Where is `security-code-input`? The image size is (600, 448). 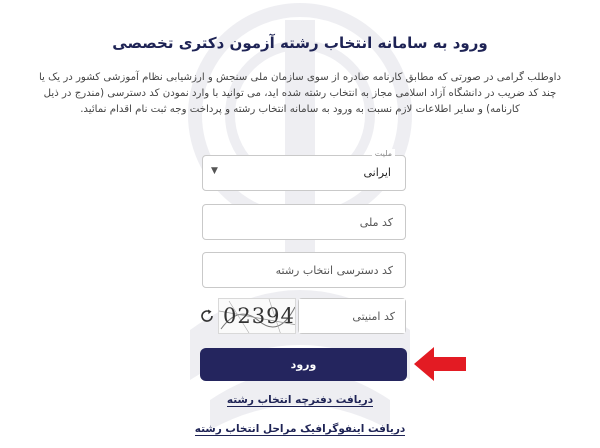 security-code-input is located at coordinates (352, 316).